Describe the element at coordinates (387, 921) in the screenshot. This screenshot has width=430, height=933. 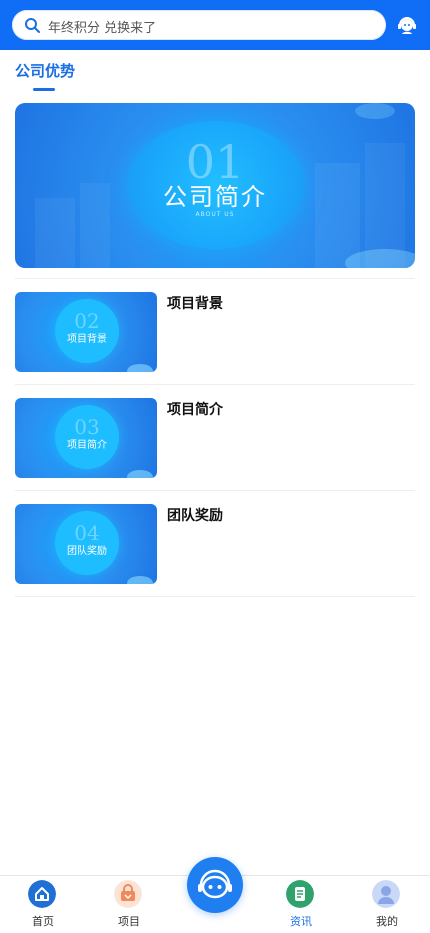
I see `tab-label: 我的` at that location.